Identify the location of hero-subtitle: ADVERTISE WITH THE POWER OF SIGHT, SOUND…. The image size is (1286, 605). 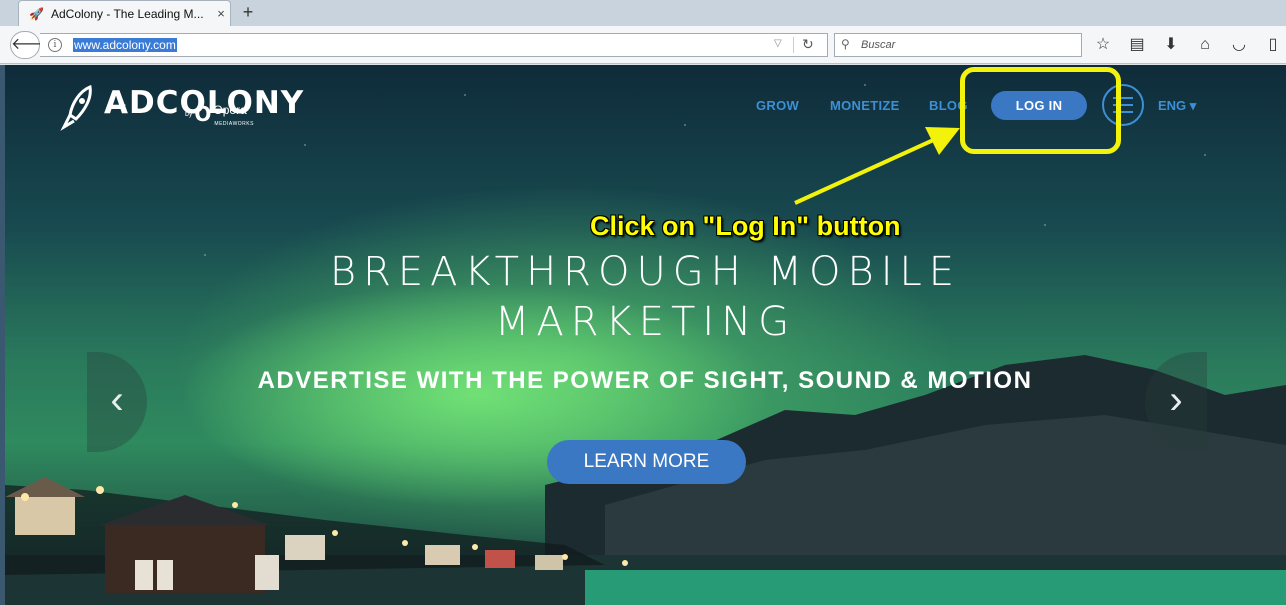
(645, 380).